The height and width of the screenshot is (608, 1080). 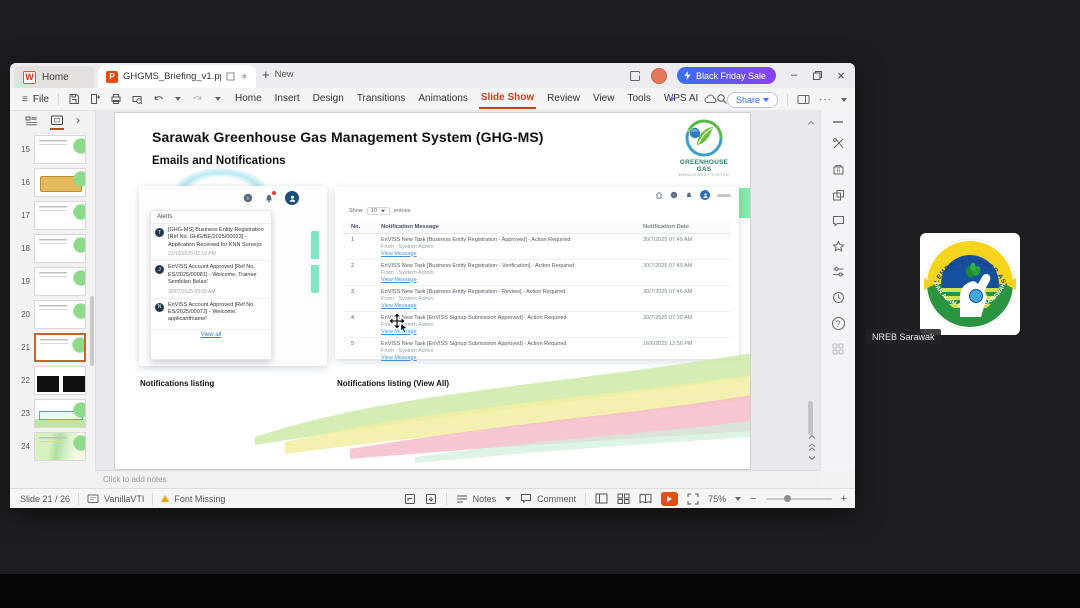 I want to click on more-apps-grid-icon, so click(x=838, y=349).